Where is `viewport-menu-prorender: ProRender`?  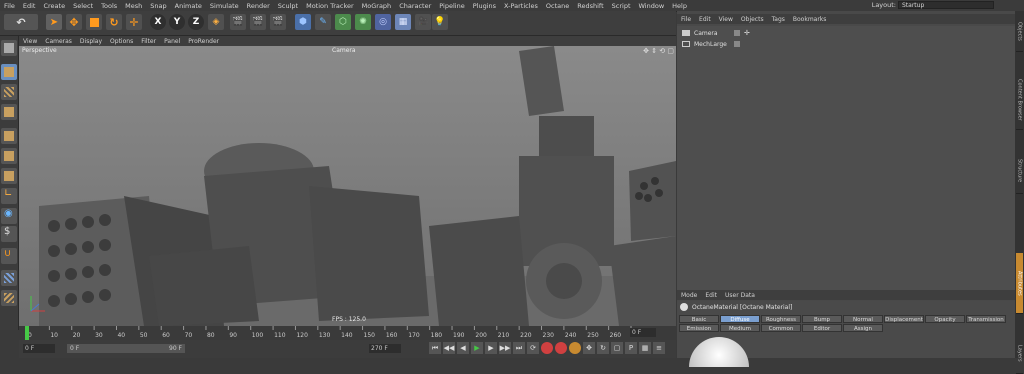
viewport-menu-prorender: ProRender is located at coordinates (203, 41).